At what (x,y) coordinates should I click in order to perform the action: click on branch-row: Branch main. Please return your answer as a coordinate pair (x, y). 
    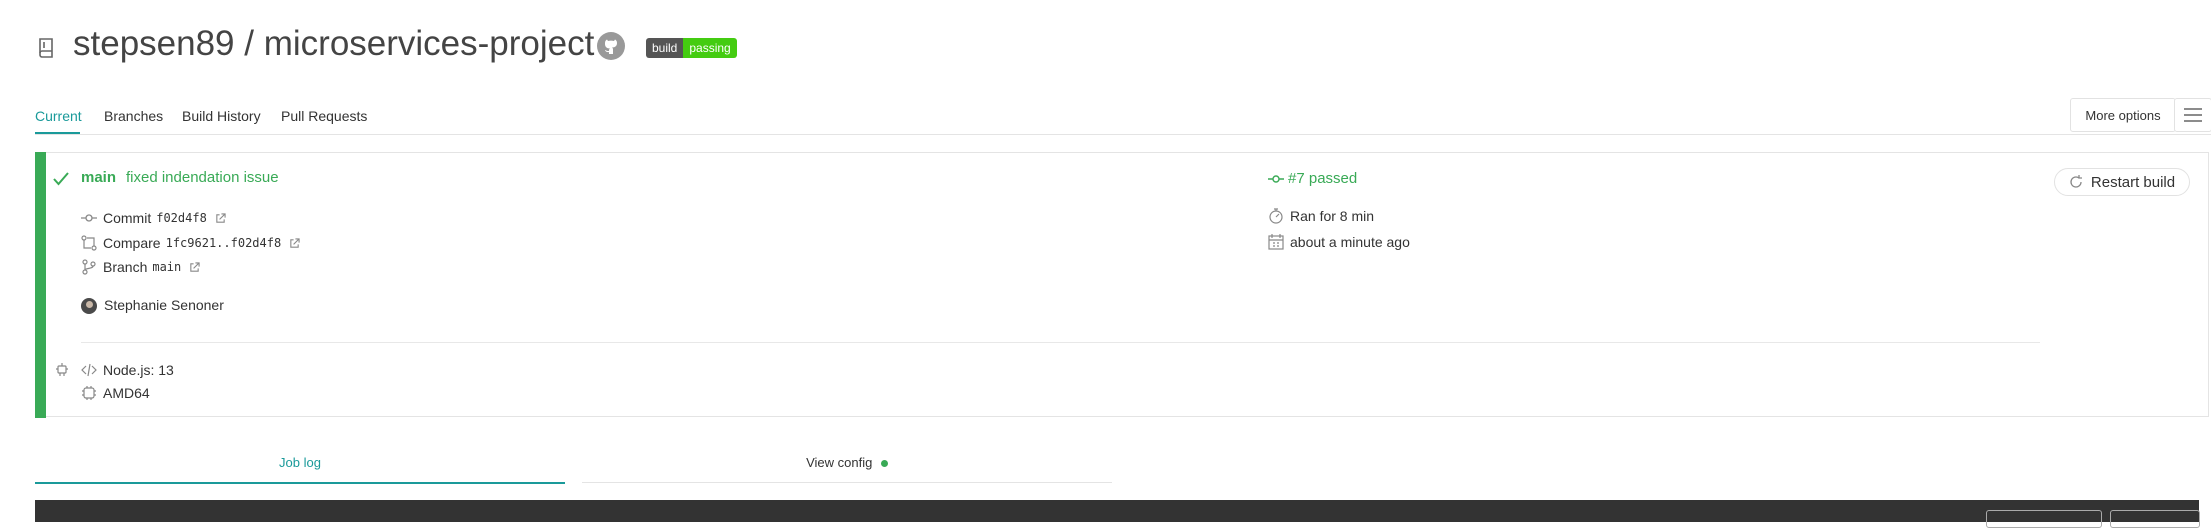
    Looking at the image, I should click on (140, 267).